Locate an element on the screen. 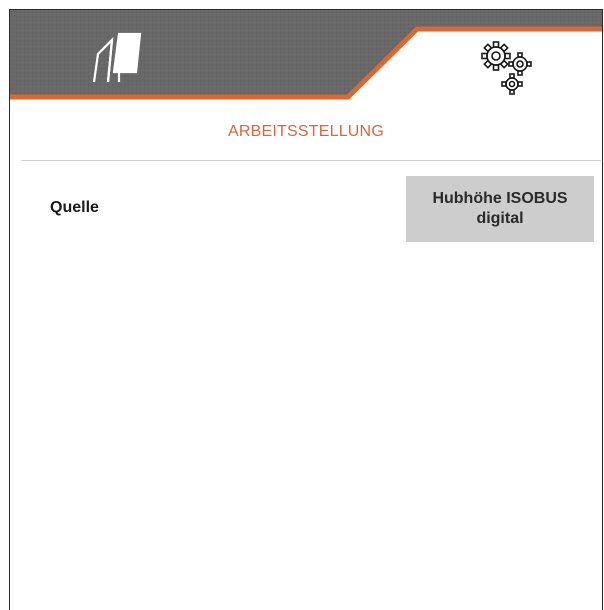 This screenshot has height=610, width=604. source-value-text: Hubhöhe ISOBUS digital is located at coordinates (500, 208).